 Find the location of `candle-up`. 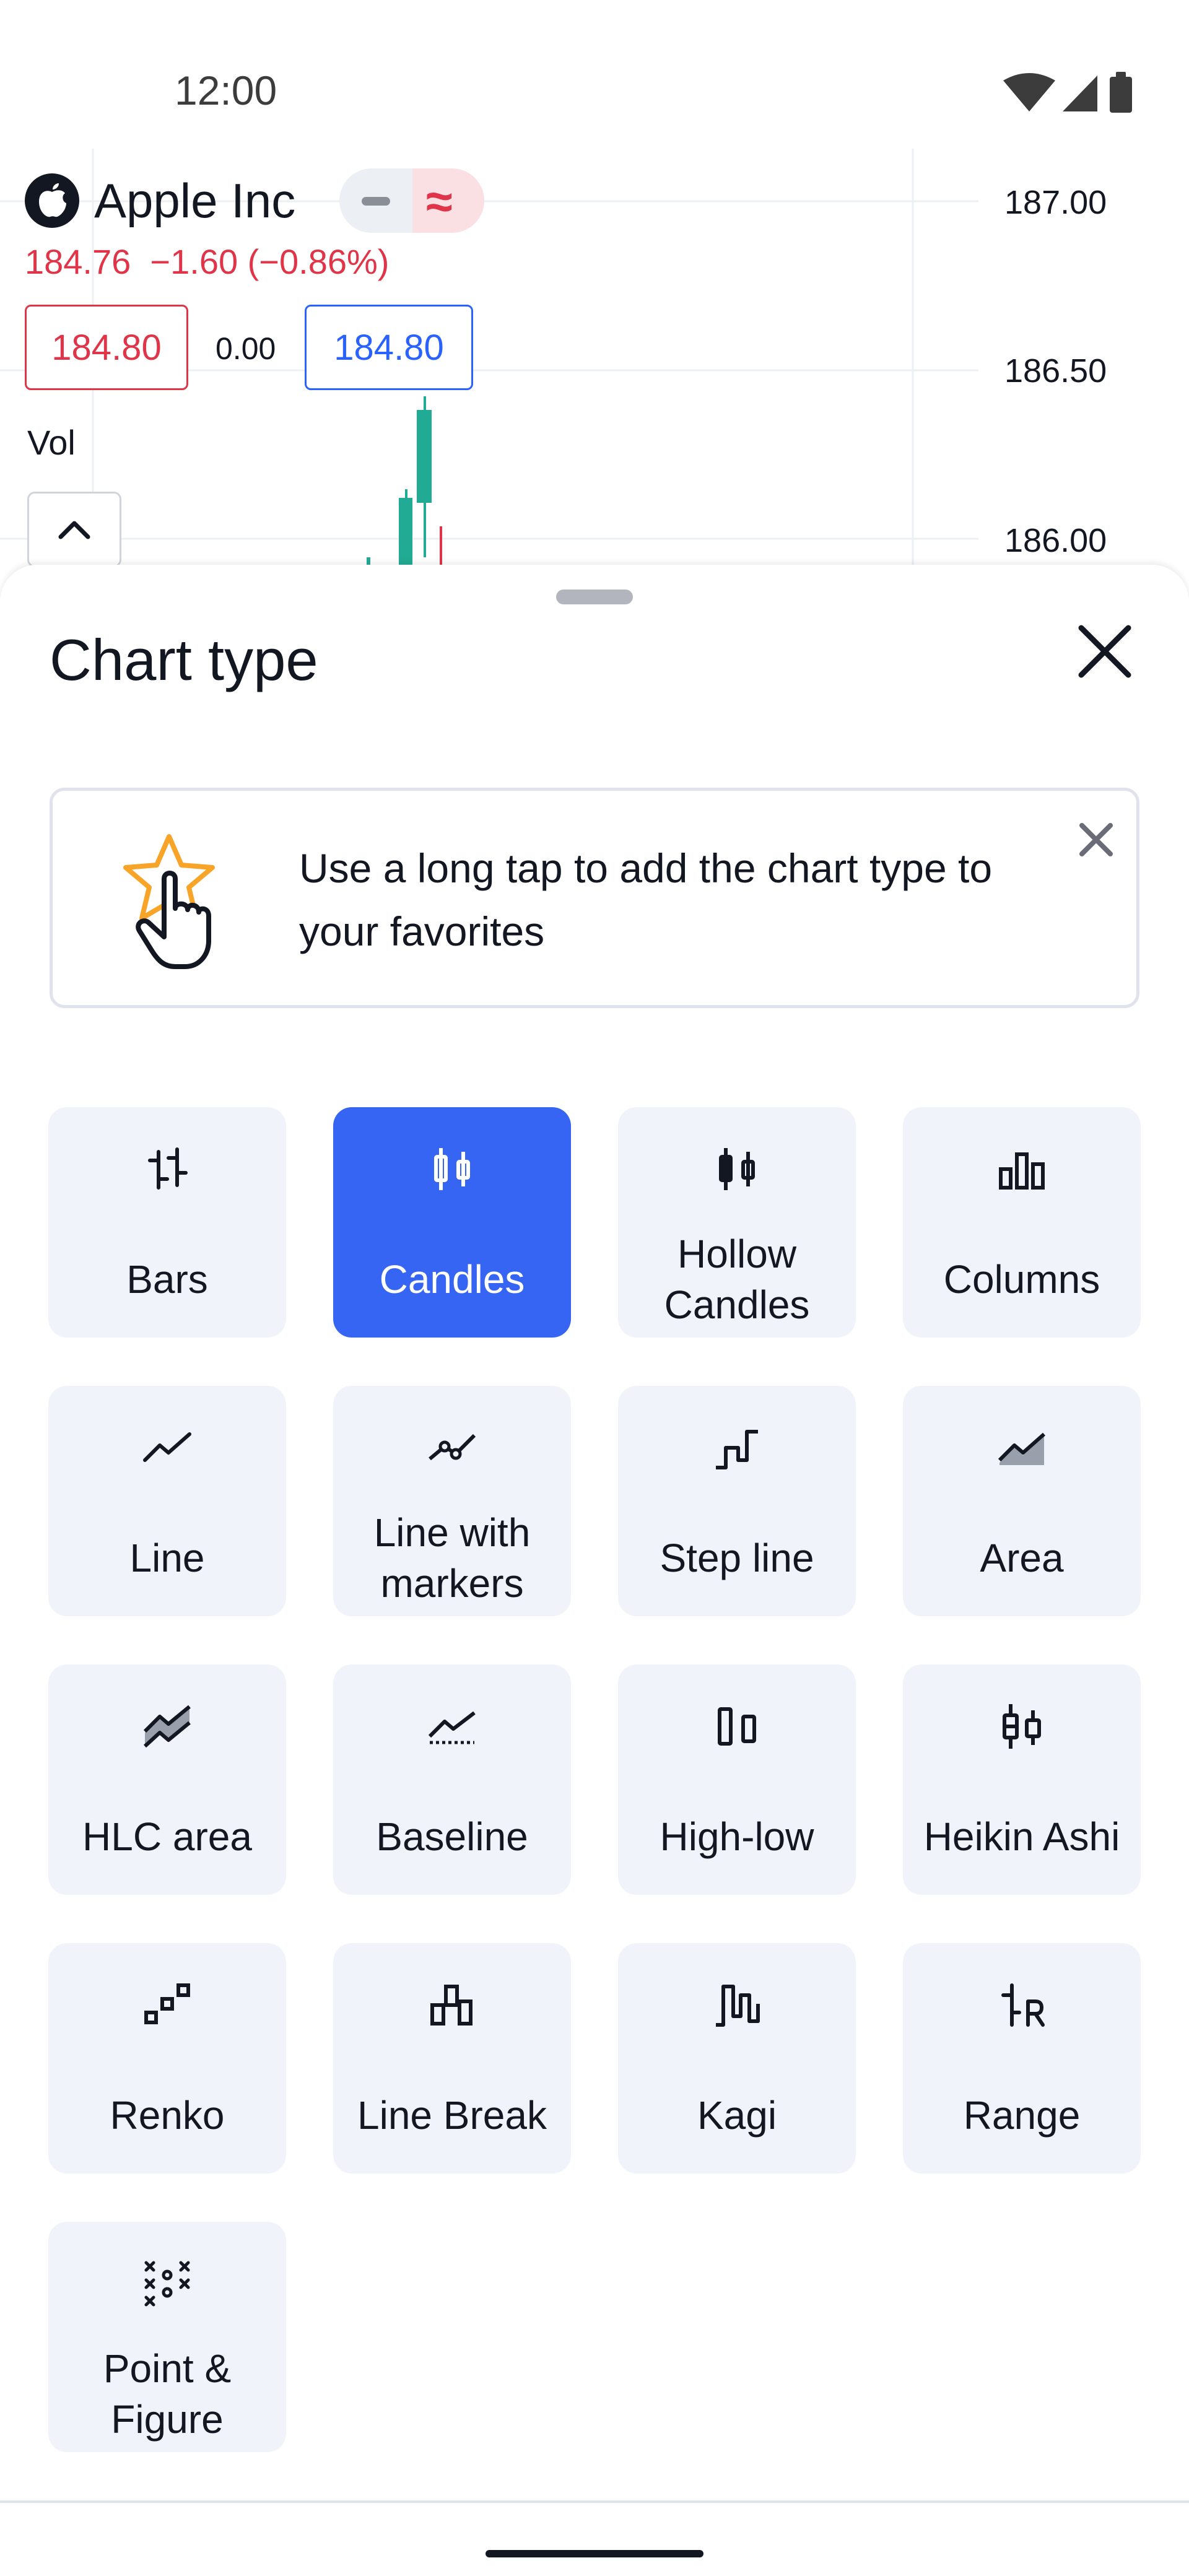

candle-up is located at coordinates (424, 456).